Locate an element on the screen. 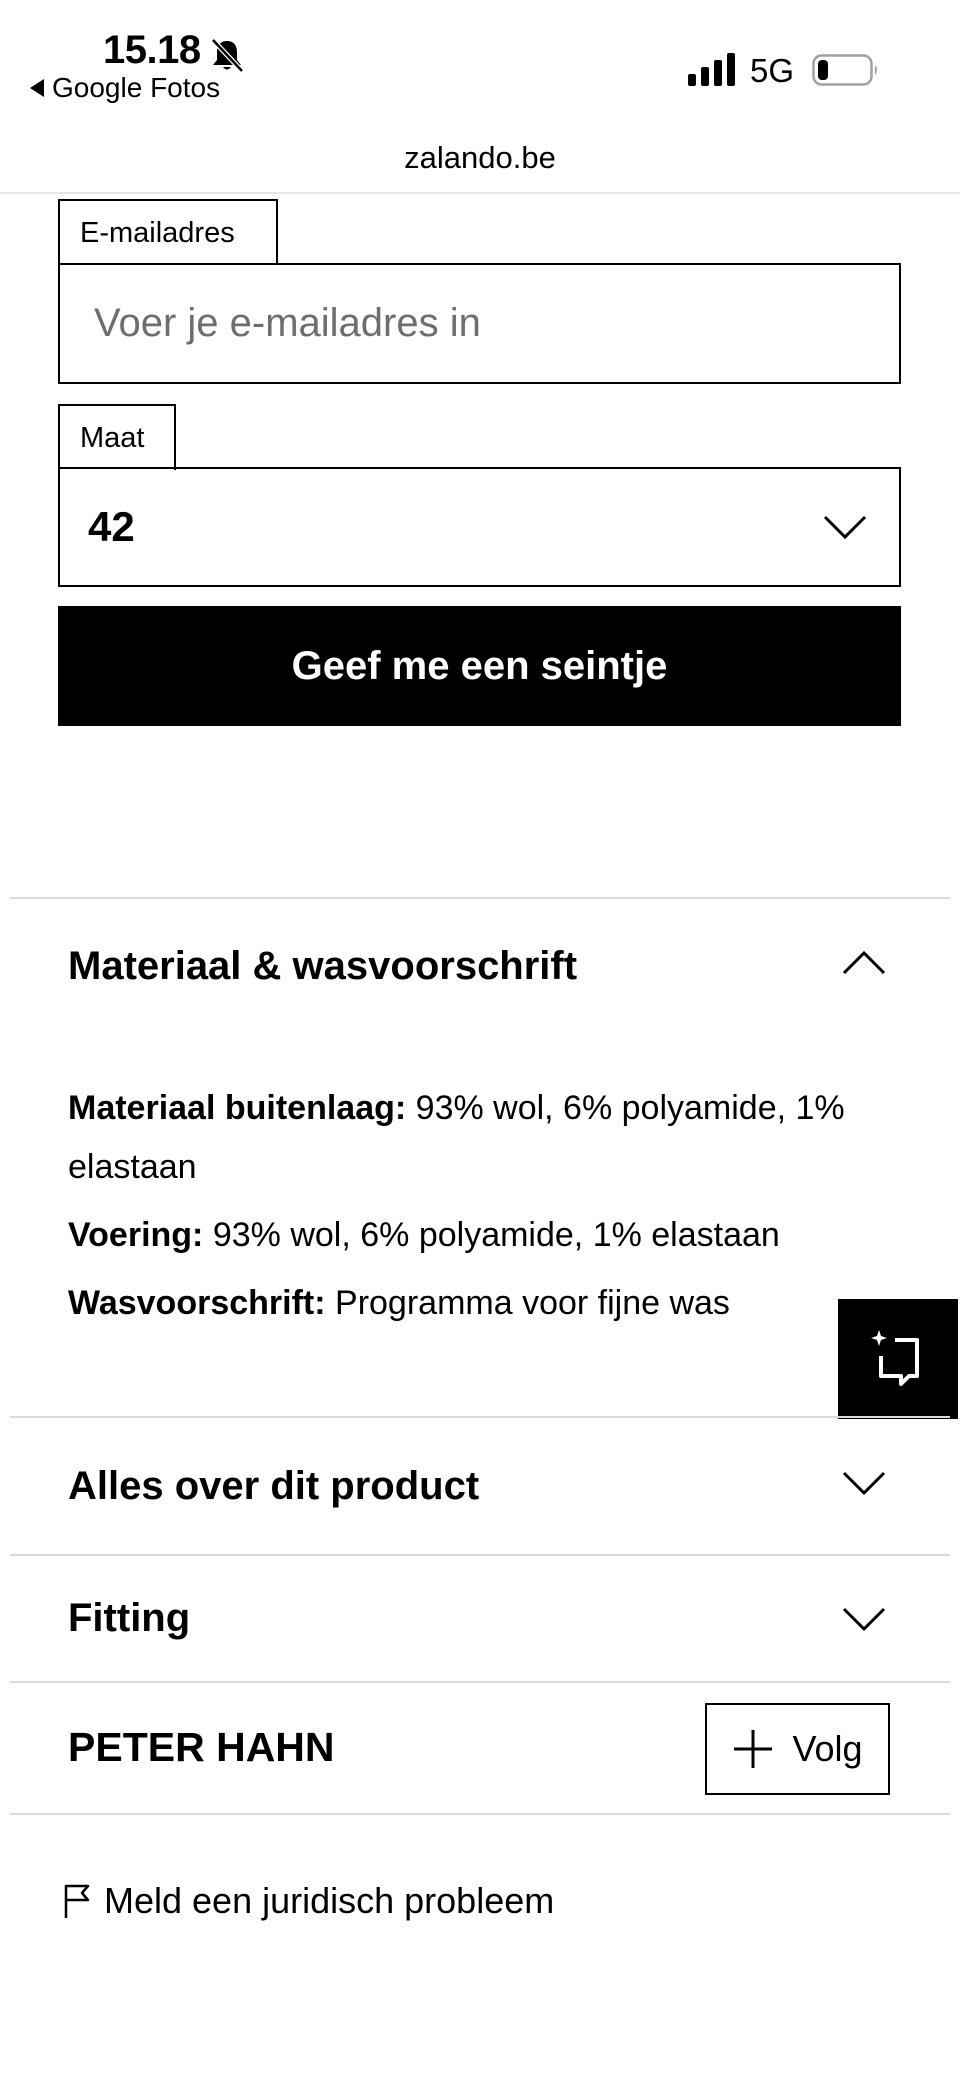 The height and width of the screenshot is (2081, 960). feedback-button is located at coordinates (898, 1359).